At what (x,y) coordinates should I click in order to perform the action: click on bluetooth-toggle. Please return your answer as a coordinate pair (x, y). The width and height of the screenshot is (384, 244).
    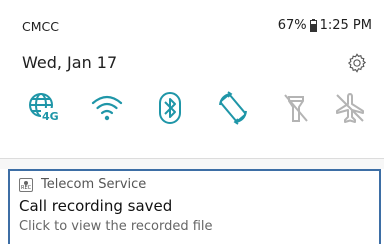
    Looking at the image, I should click on (170, 108).